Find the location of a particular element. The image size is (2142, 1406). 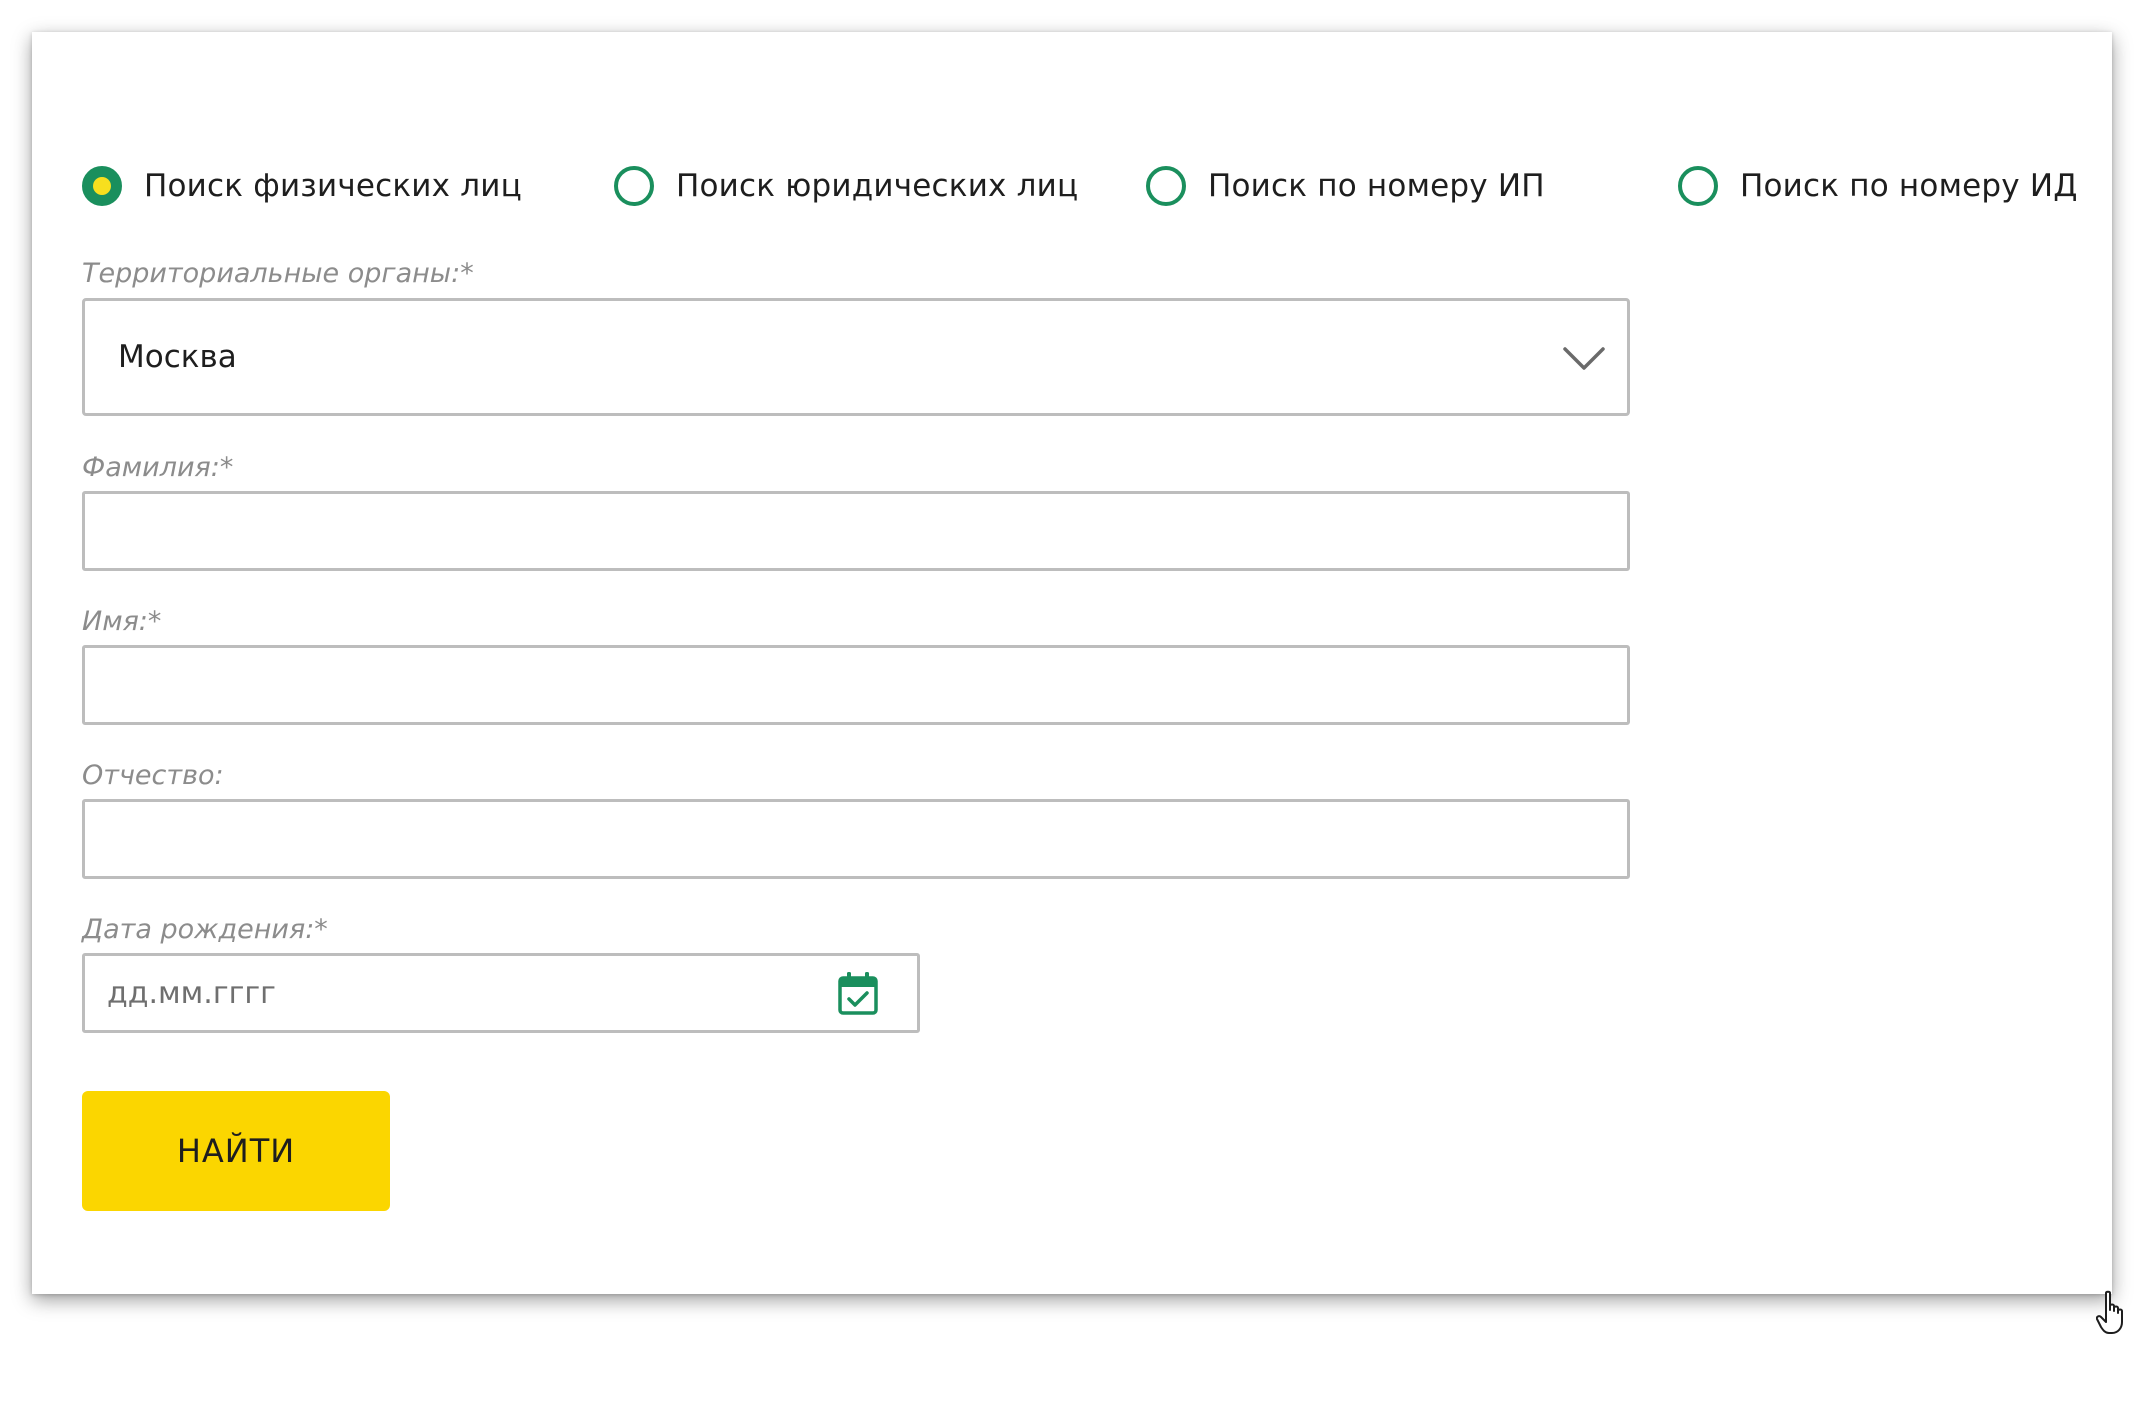

first-name-input is located at coordinates (856, 685).